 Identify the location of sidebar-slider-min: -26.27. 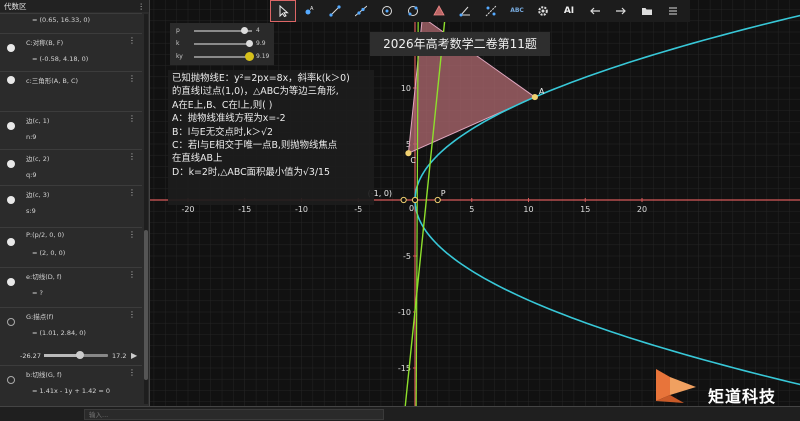
(30, 356).